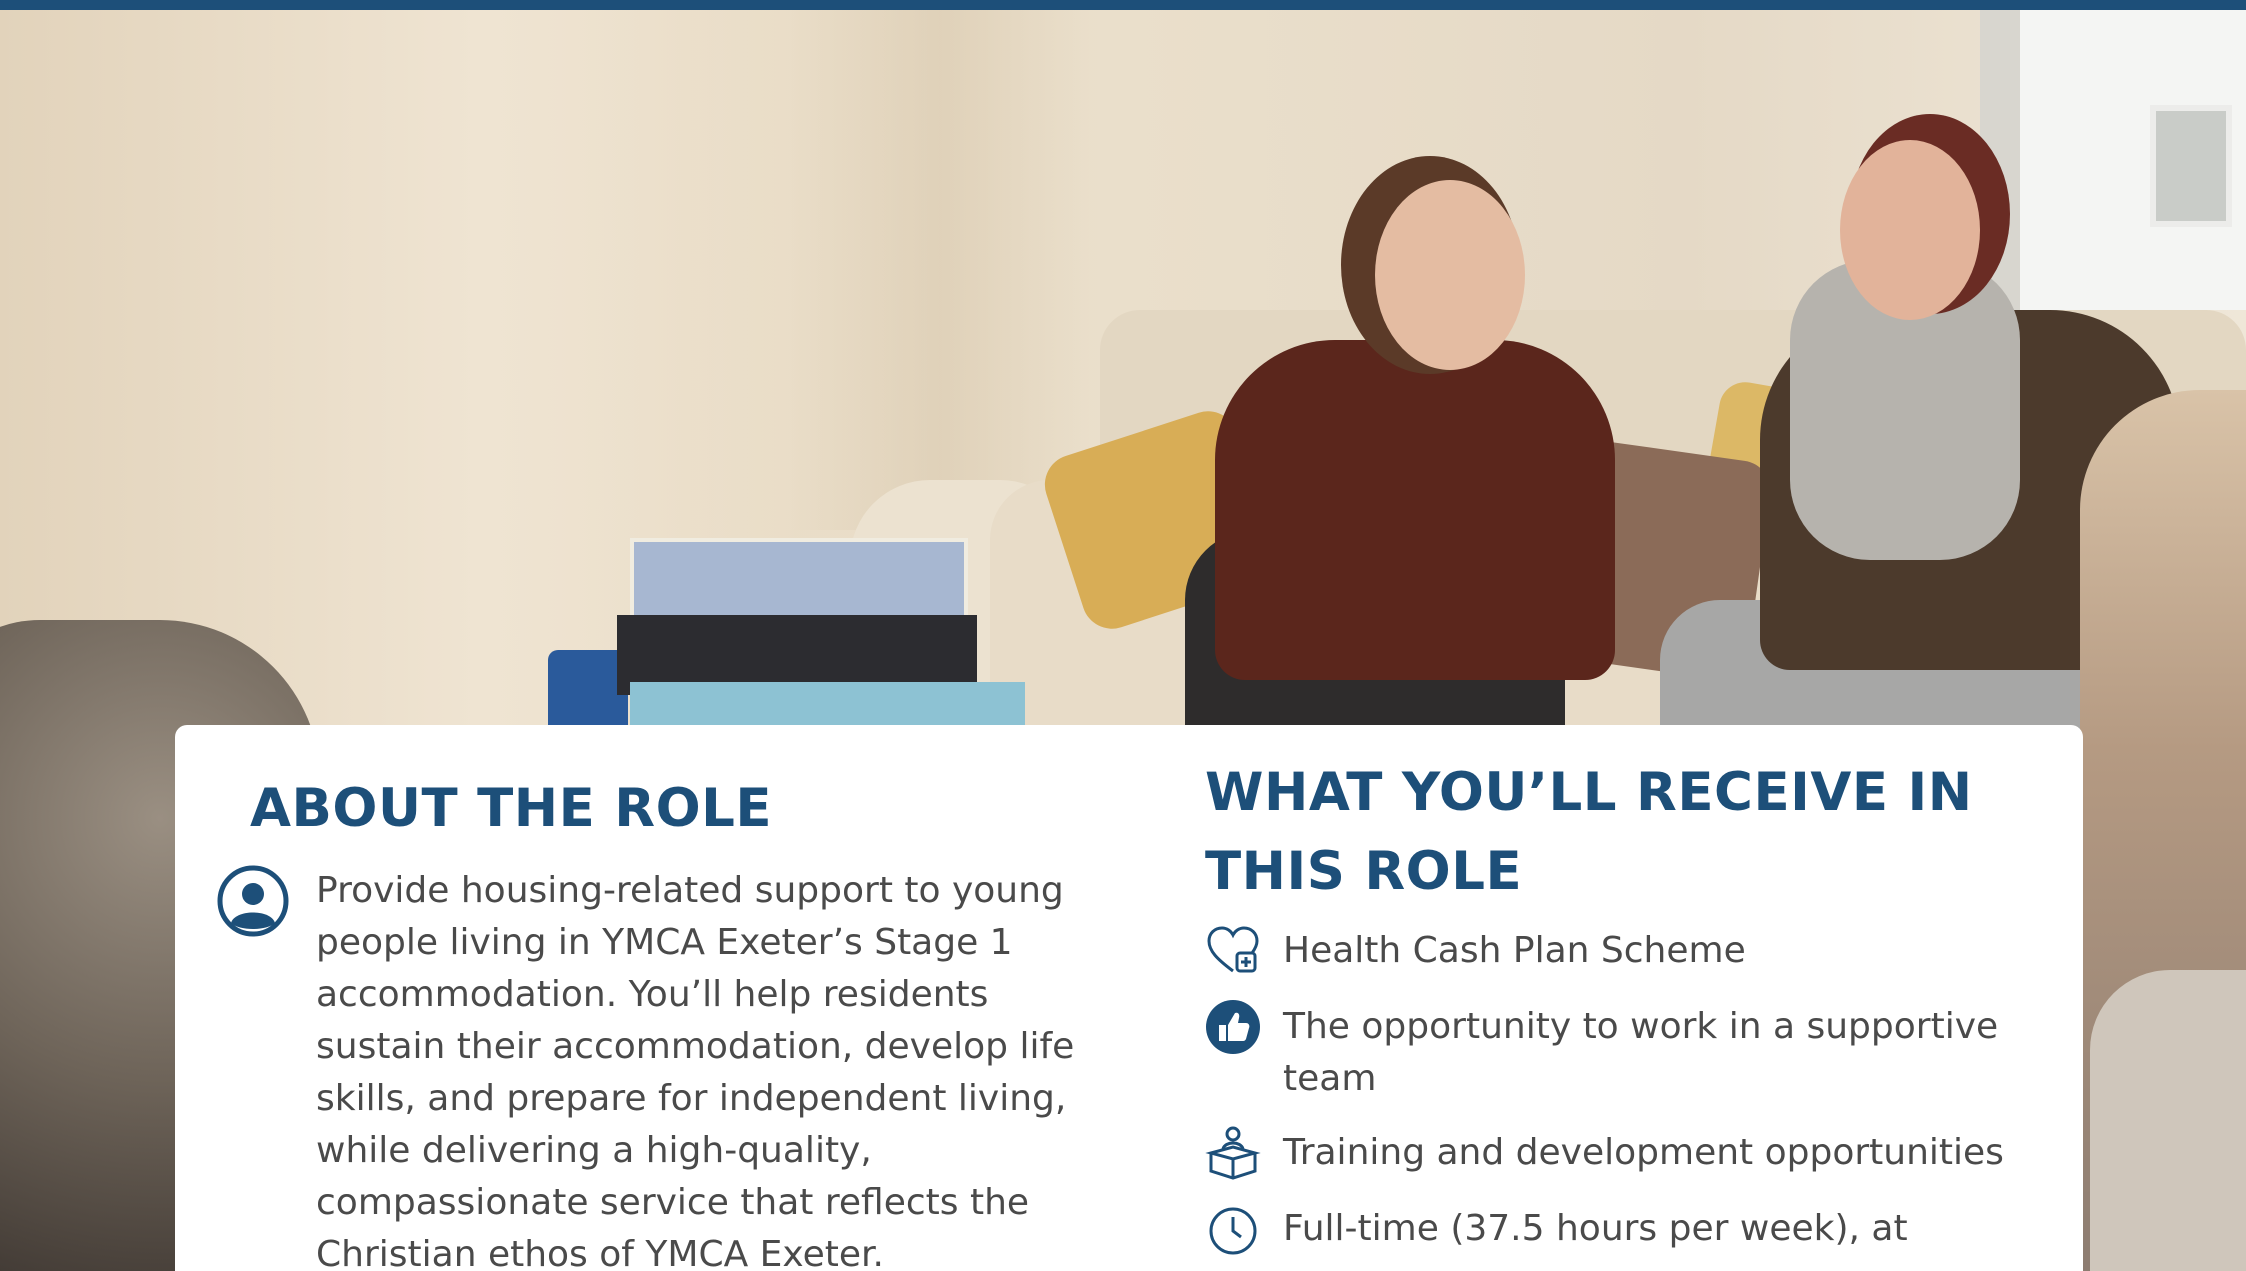 The image size is (2246, 1271). What do you see at coordinates (1595, 1228) in the screenshot?
I see `benefit-label: Full-time (37.5 hours per week), at` at bounding box center [1595, 1228].